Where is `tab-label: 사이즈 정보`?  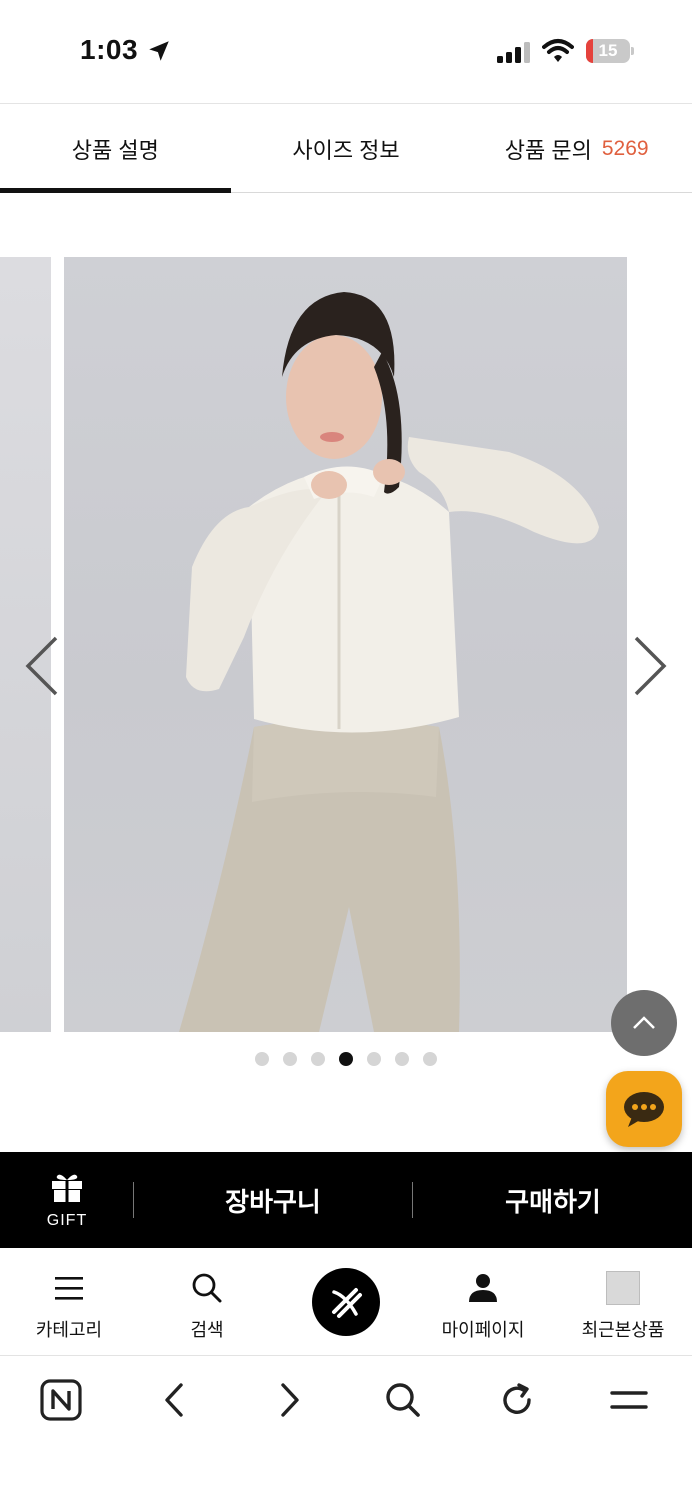 tab-label: 사이즈 정보 is located at coordinates (346, 150).